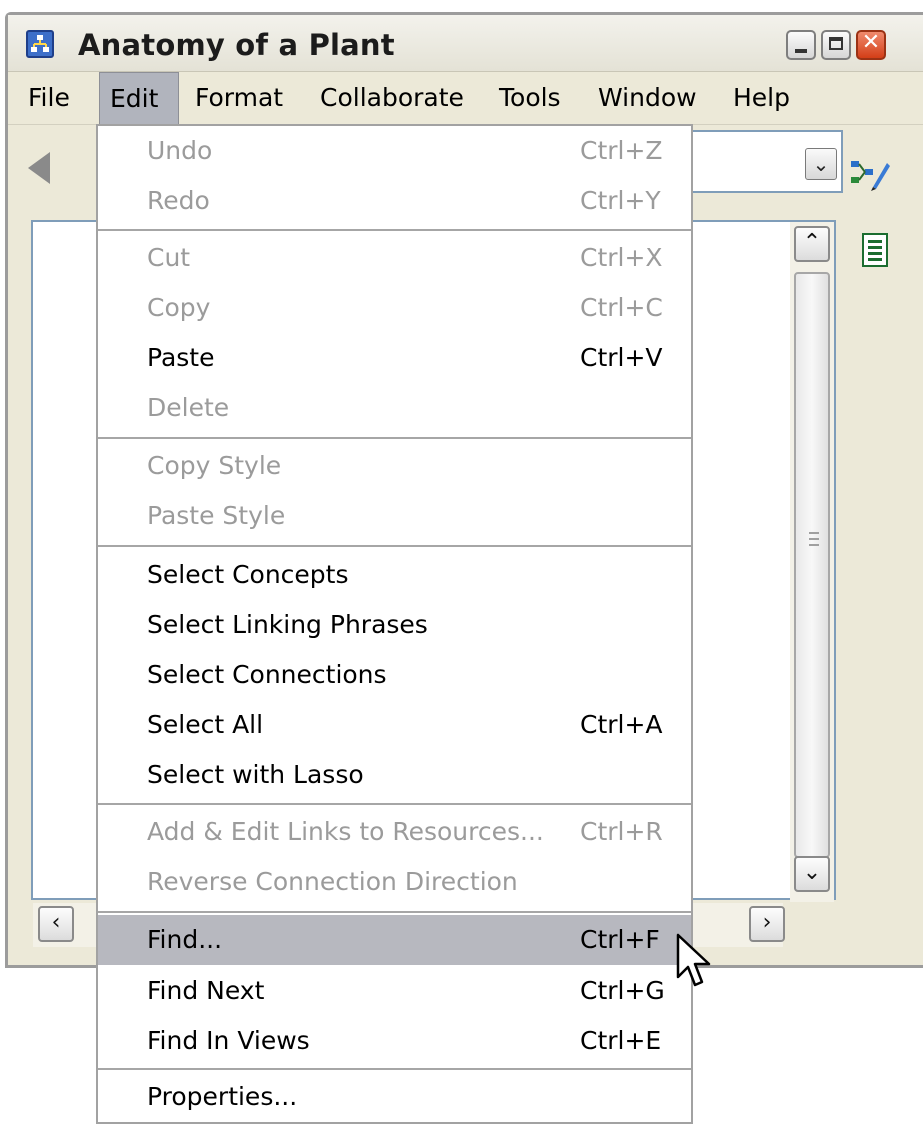 The image size is (923, 1124). Describe the element at coordinates (394, 775) in the screenshot. I see `menu-item-select-with-lasso: Select with Lasso` at that location.